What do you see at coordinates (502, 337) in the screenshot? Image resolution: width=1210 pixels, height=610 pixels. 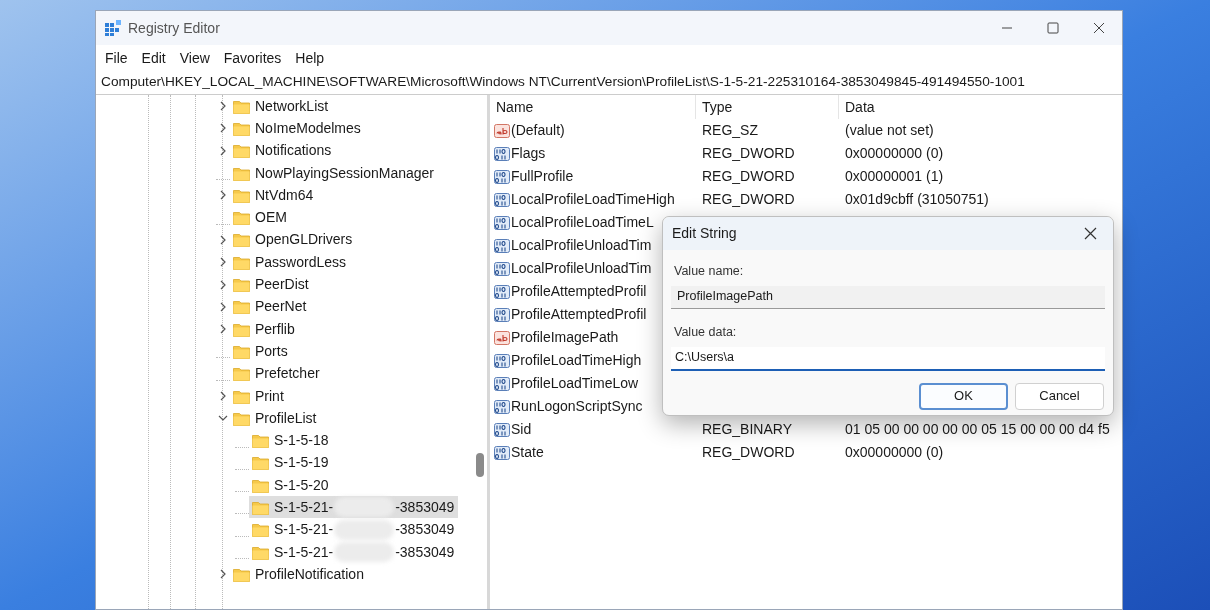 I see `string-value-icon` at bounding box center [502, 337].